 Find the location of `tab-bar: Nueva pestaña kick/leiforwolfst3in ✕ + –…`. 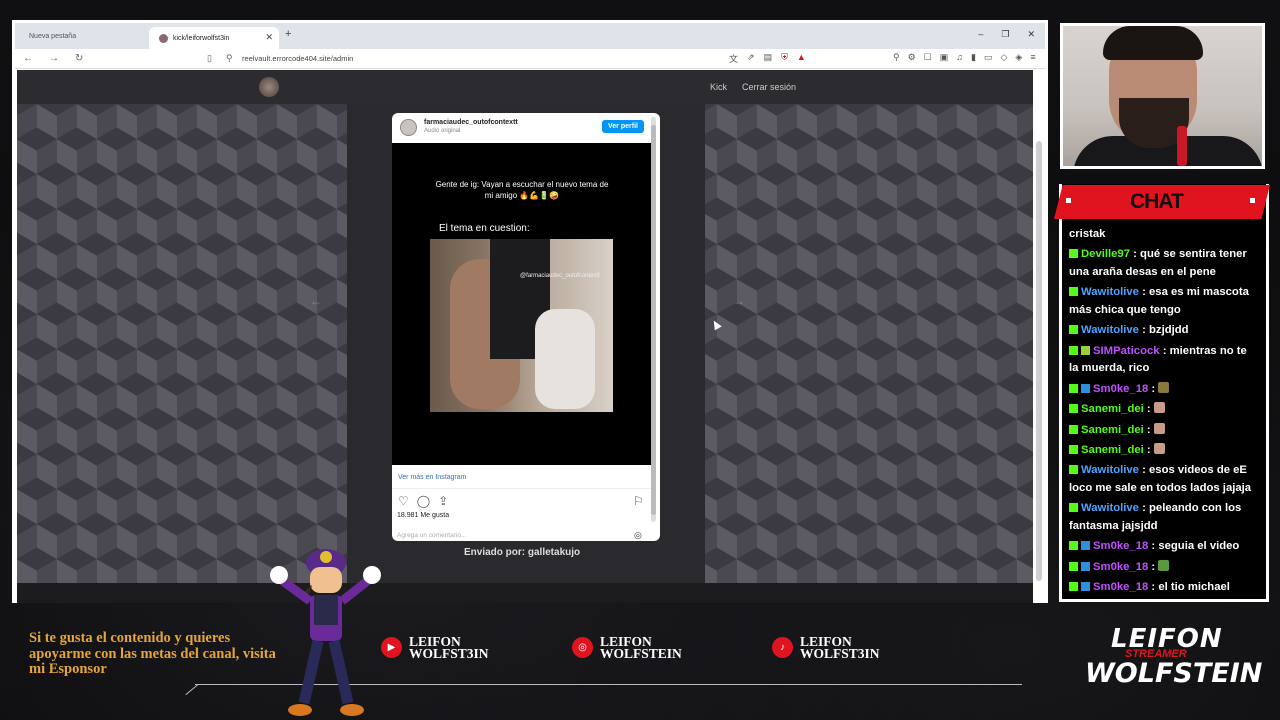

tab-bar: Nueva pestaña kick/leiforwolfst3in ✕ + –… is located at coordinates (530, 36).